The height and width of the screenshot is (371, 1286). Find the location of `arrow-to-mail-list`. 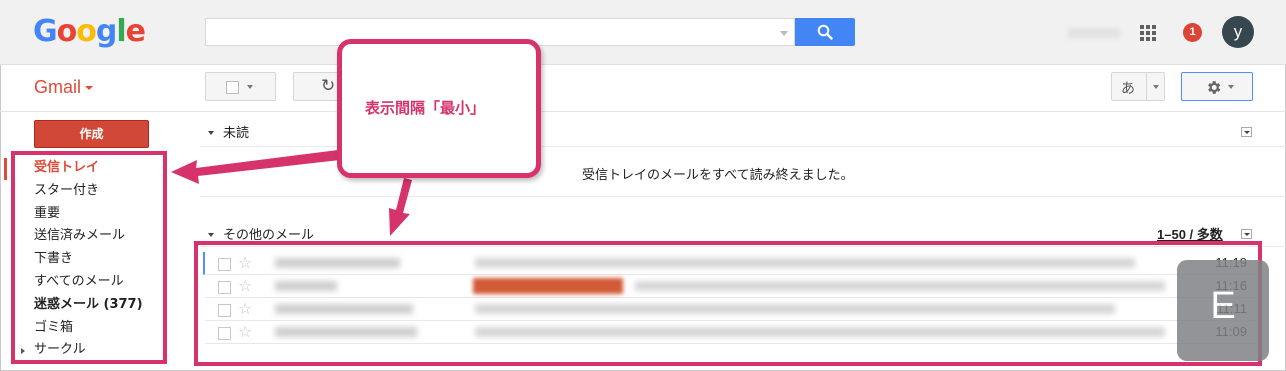

arrow-to-mail-list is located at coordinates (400, 207).